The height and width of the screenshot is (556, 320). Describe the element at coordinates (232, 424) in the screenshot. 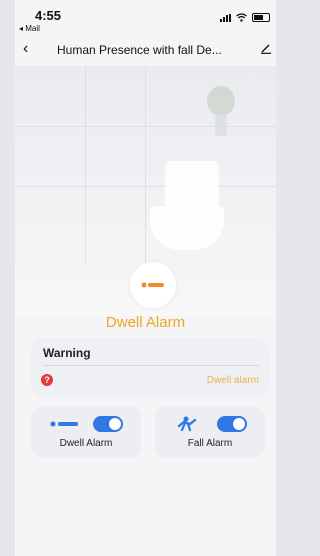

I see `fall-alarm-toggle` at that location.